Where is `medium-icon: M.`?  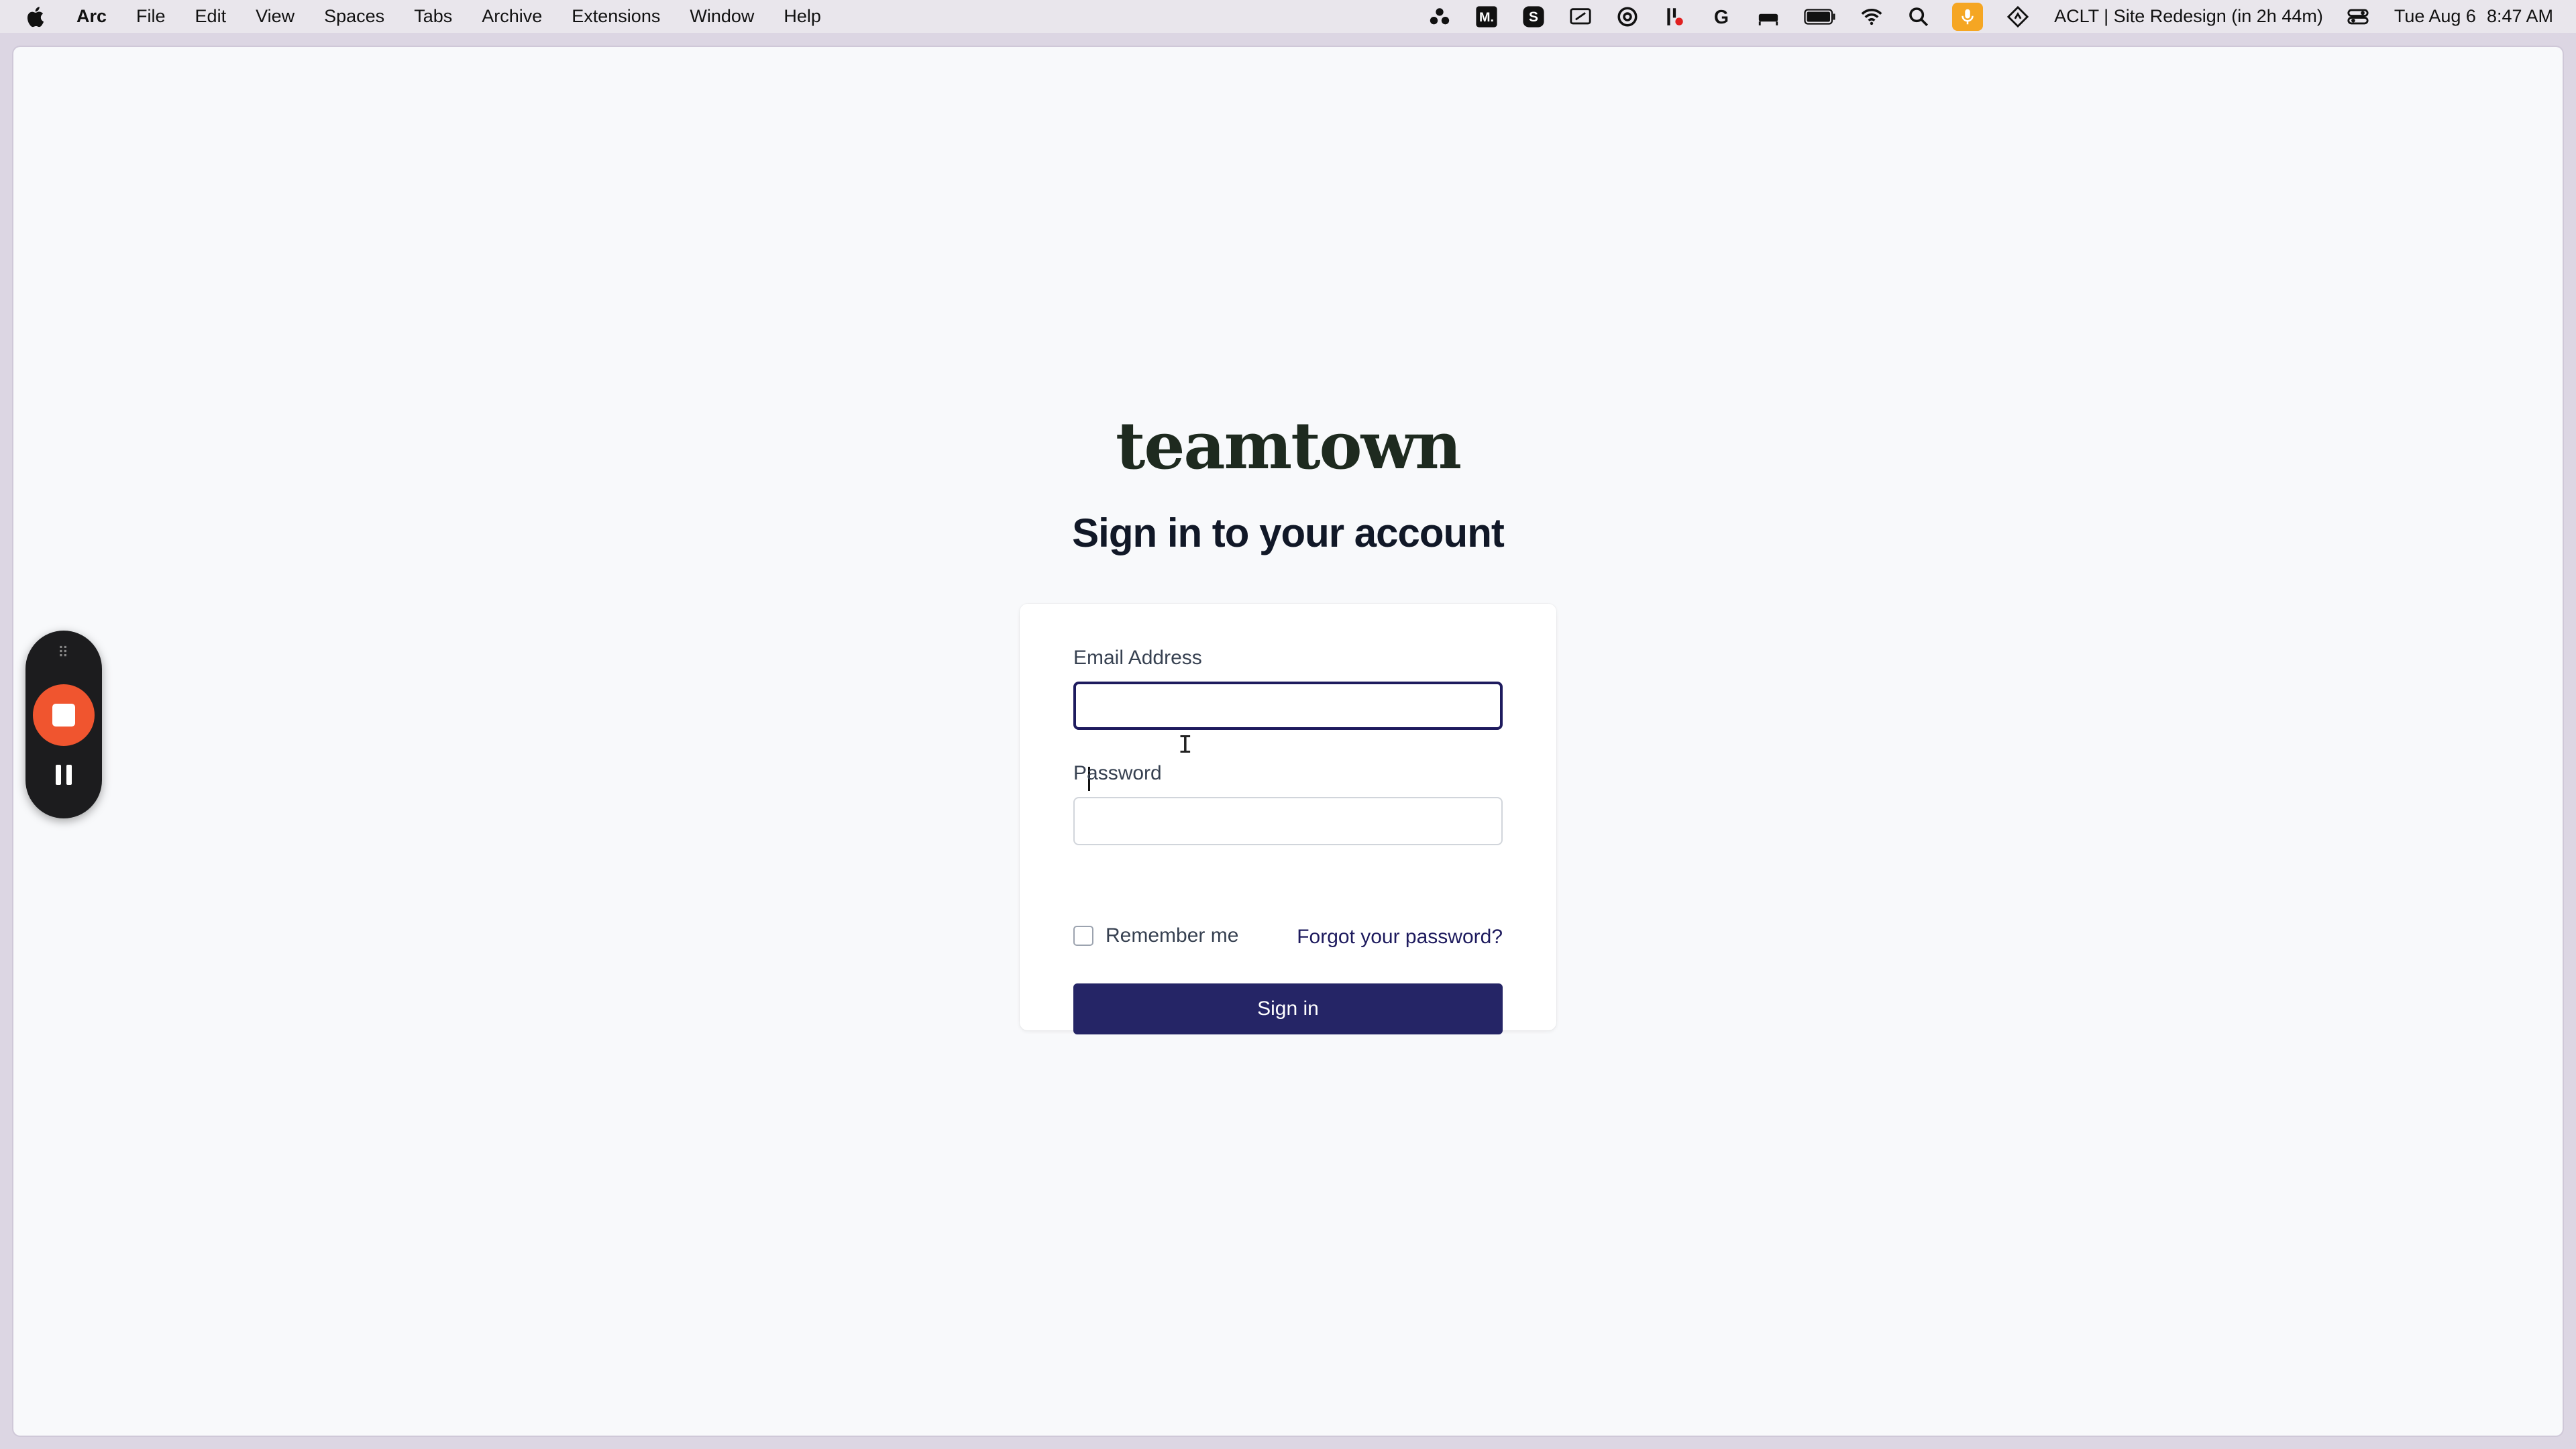
medium-icon: M. is located at coordinates (1486, 17).